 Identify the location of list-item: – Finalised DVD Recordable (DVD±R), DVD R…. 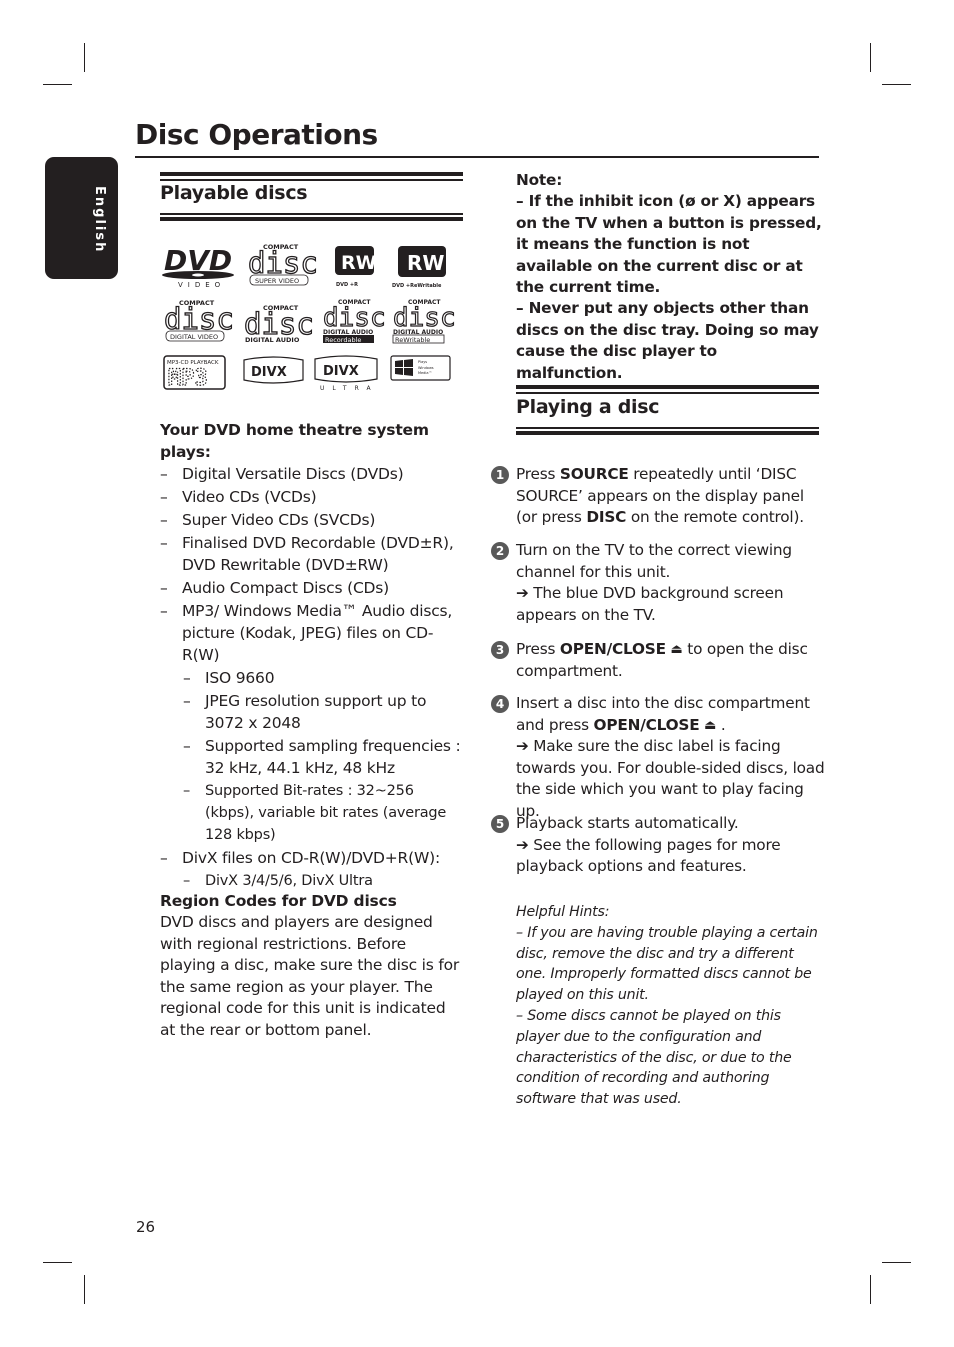
(307, 554).